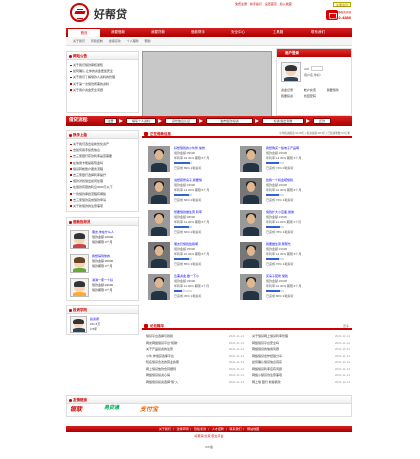 Image resolution: width=420 pixels, height=459 pixels. What do you see at coordinates (115, 41) in the screenshot?
I see `subnav-guarantee: 担保贷款` at bounding box center [115, 41].